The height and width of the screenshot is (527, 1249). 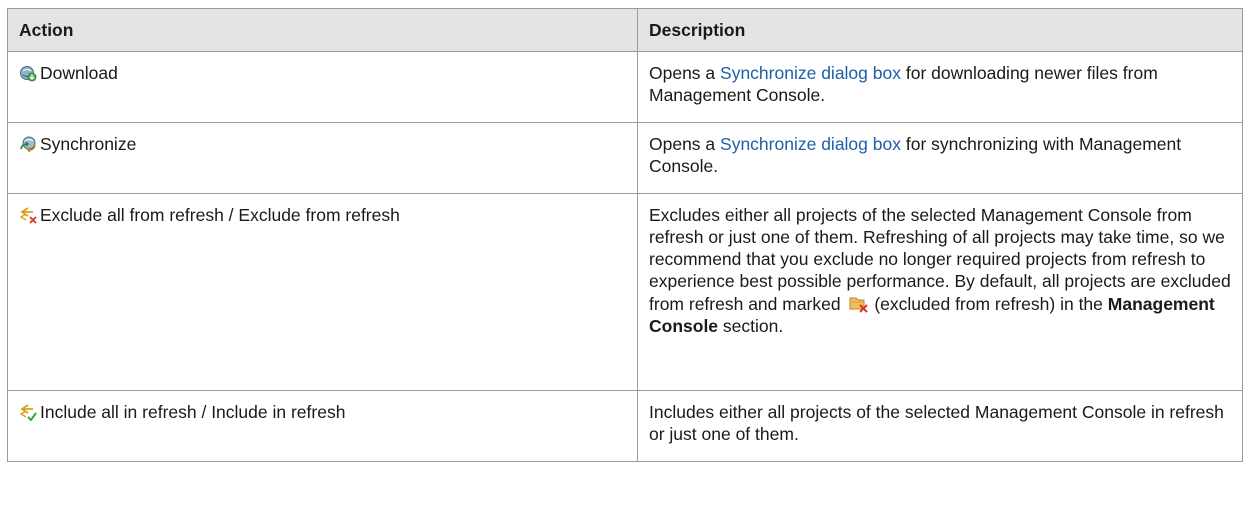 What do you see at coordinates (28, 144) in the screenshot?
I see `synchronize-icon` at bounding box center [28, 144].